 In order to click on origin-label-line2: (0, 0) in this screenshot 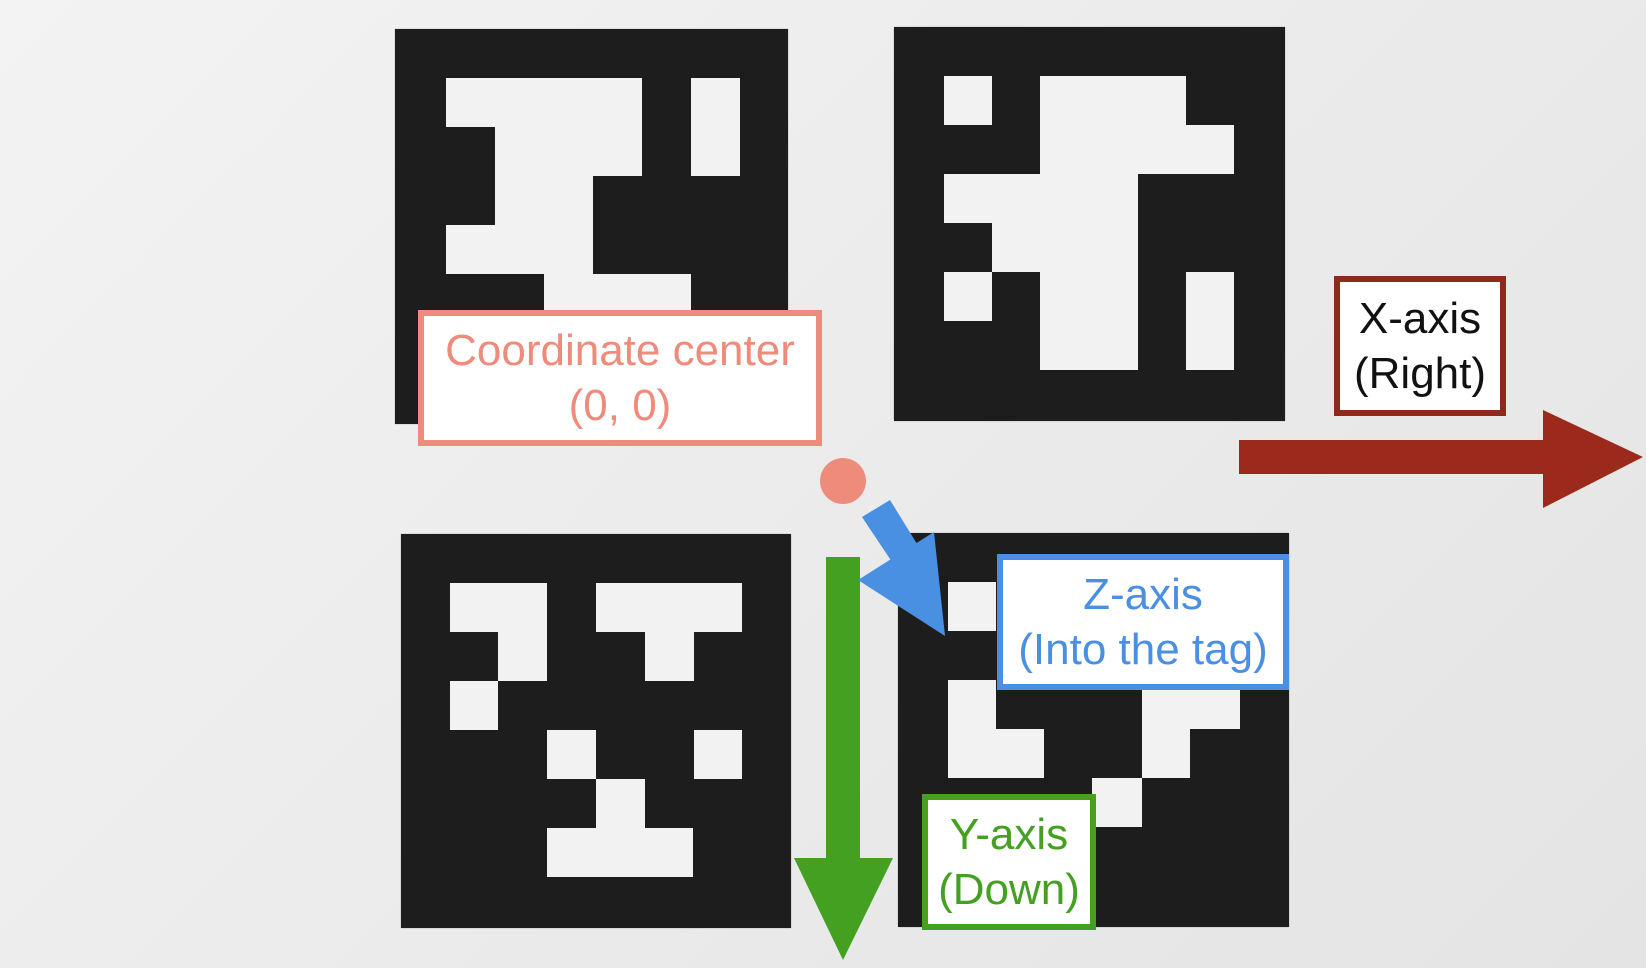, I will do `click(620, 405)`.